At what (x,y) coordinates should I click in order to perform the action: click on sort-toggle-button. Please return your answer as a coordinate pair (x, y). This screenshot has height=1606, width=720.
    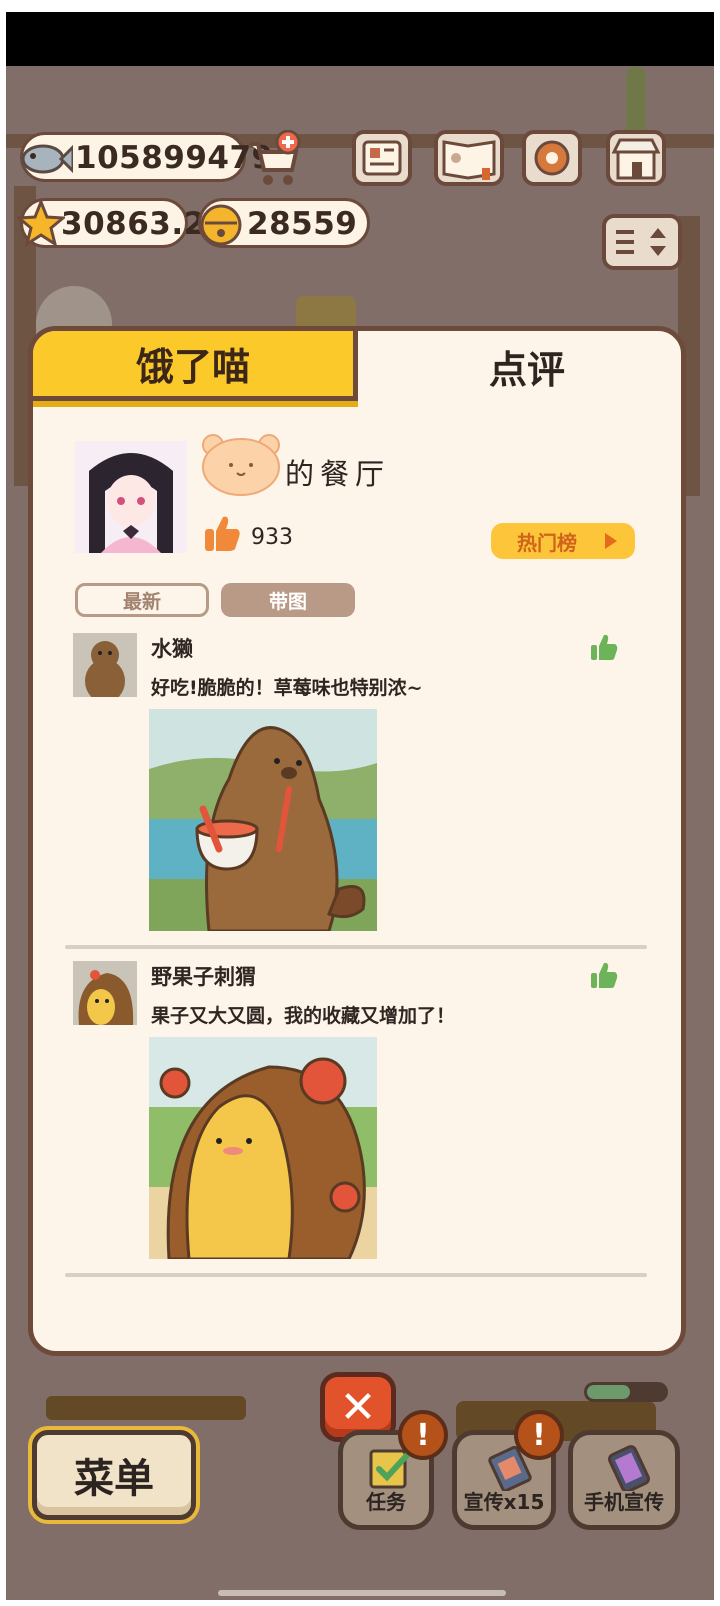
    Looking at the image, I should click on (642, 242).